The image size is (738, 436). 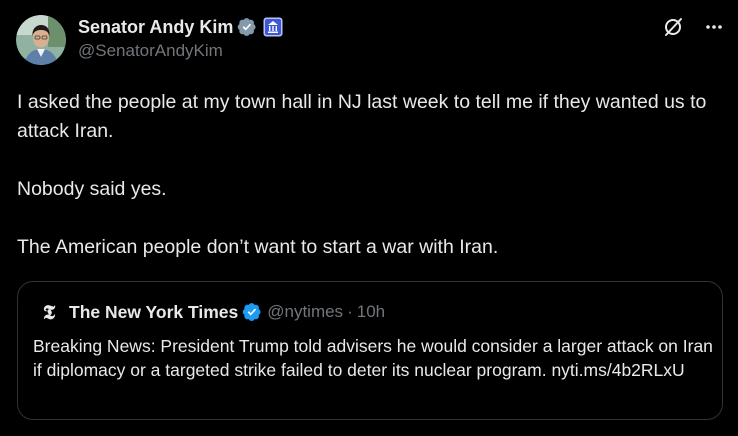 What do you see at coordinates (49, 312) in the screenshot?
I see `nyt-logo-icon: 𝕿` at bounding box center [49, 312].